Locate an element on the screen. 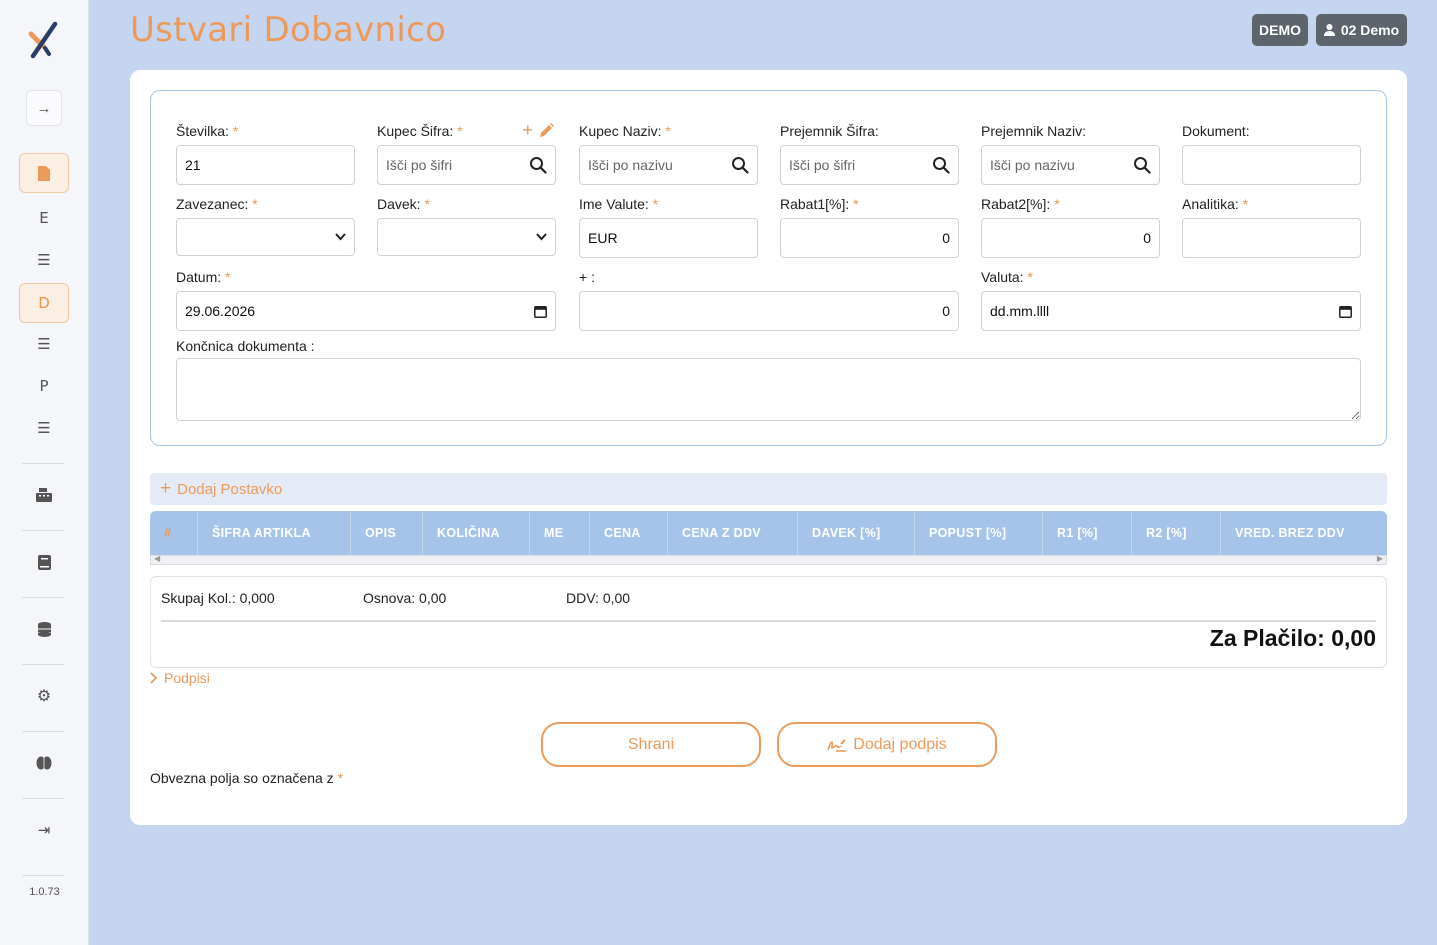 The height and width of the screenshot is (945, 1437). file-icon is located at coordinates (44, 173).